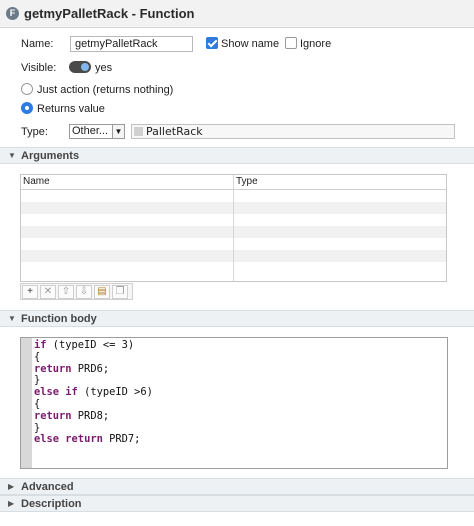 The width and height of the screenshot is (474, 526). I want to click on delete-icon: ✕, so click(48, 292).